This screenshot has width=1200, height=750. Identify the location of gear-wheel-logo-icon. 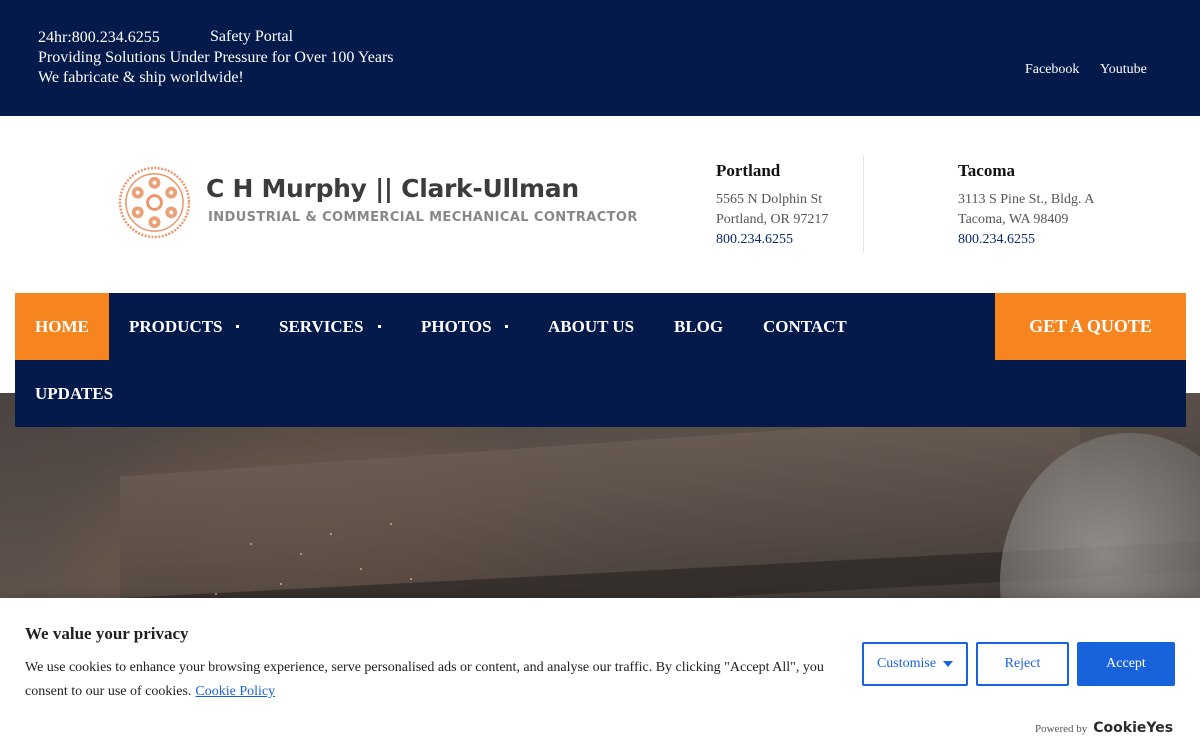
(154, 202).